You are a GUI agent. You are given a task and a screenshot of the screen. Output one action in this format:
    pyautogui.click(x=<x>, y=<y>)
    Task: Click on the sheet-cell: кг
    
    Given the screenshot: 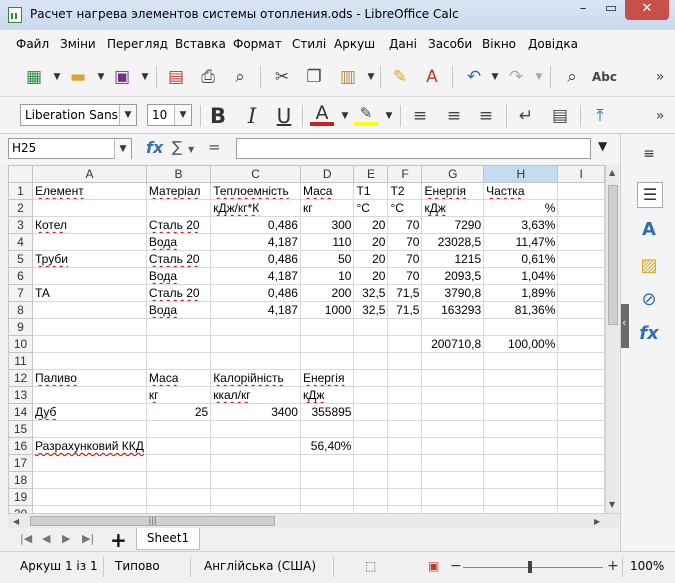 What is the action you would take?
    pyautogui.click(x=327, y=208)
    